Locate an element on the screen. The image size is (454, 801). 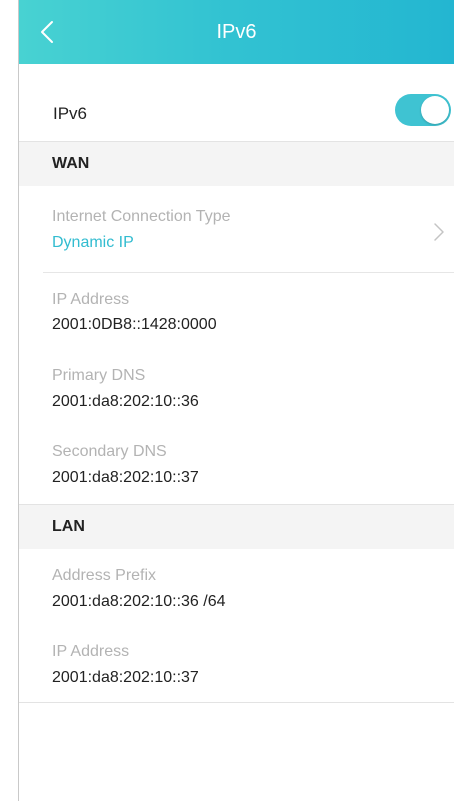
page-title: IPv6 is located at coordinates (236, 32).